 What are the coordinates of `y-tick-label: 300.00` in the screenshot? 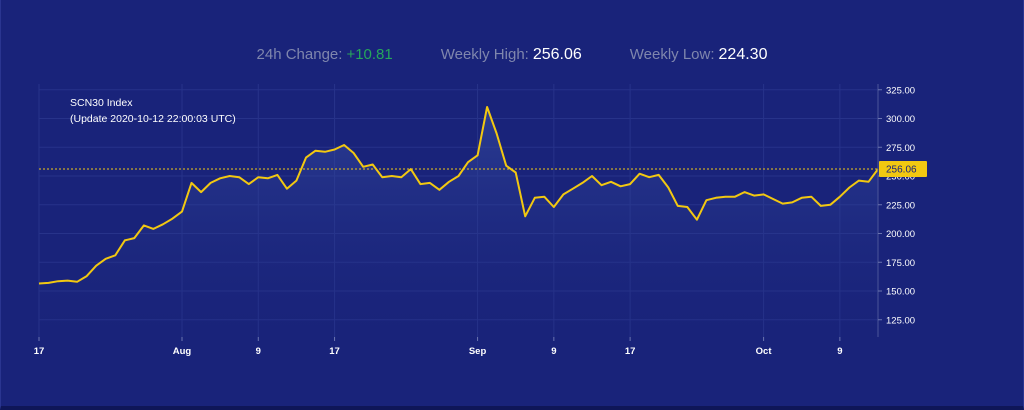 It's located at (900, 119).